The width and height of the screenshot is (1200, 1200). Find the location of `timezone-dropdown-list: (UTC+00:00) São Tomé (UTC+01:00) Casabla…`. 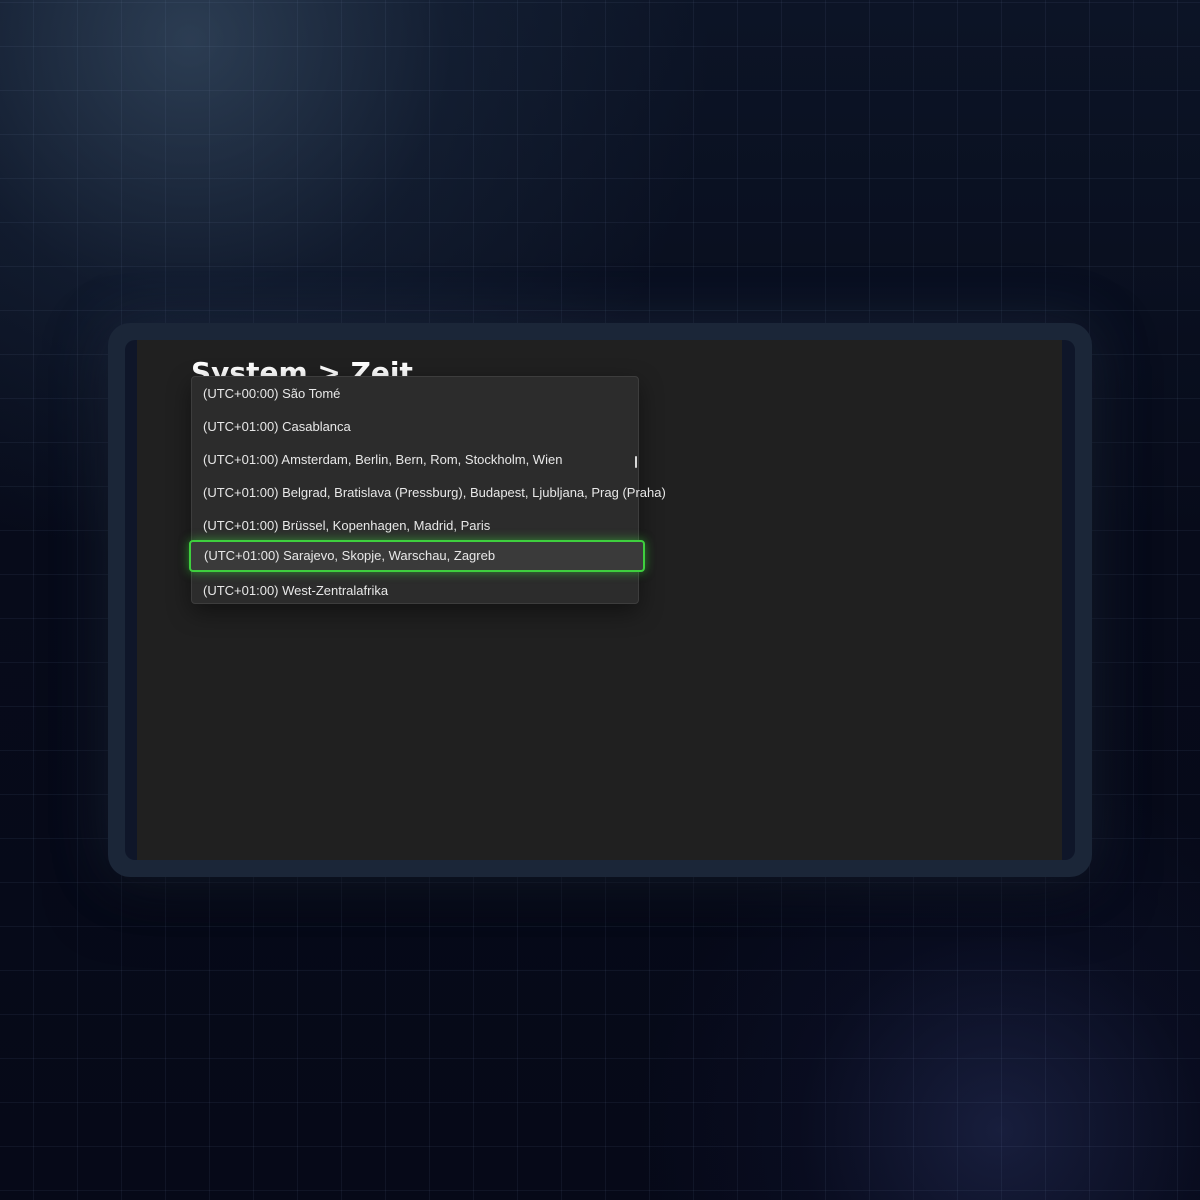

timezone-dropdown-list: (UTC+00:00) São Tomé (UTC+01:00) Casabla… is located at coordinates (427, 491).